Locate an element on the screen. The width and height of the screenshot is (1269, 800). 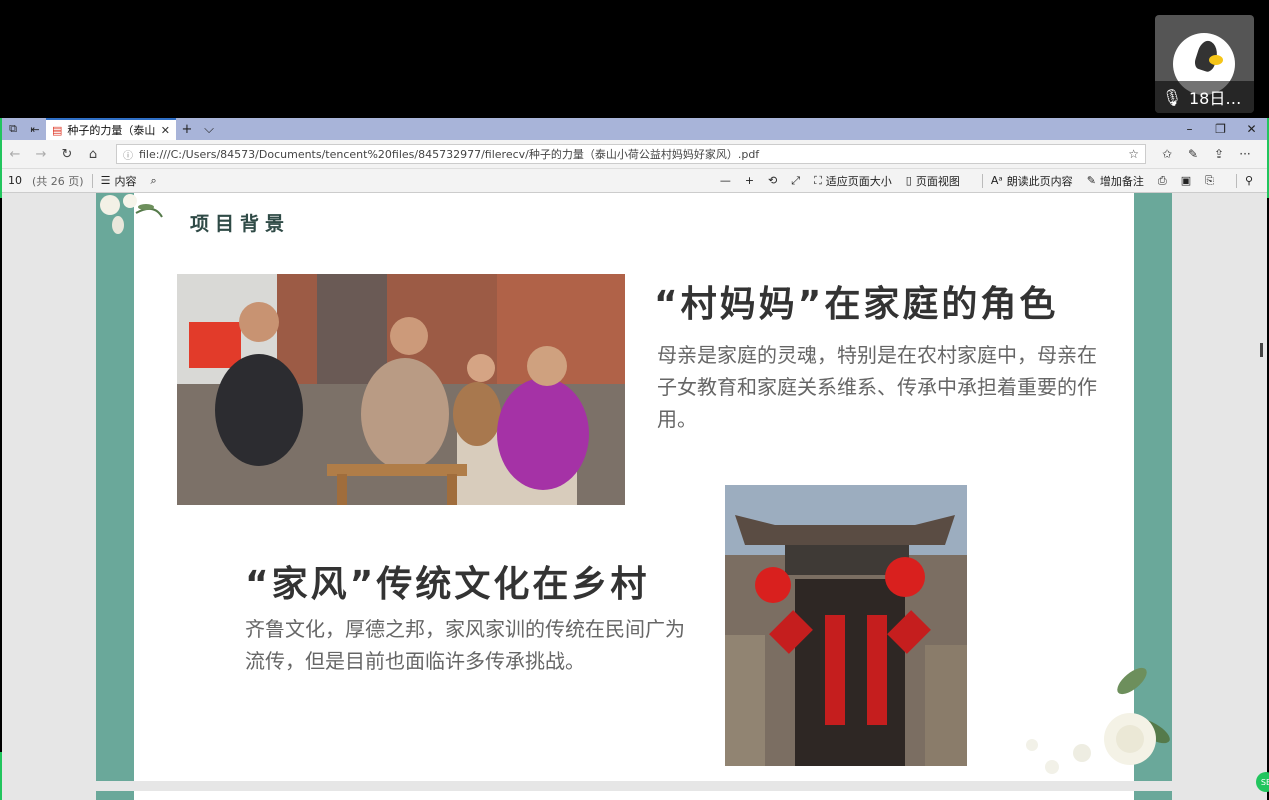
restore-button: ❐ is located at coordinates (1220, 129).